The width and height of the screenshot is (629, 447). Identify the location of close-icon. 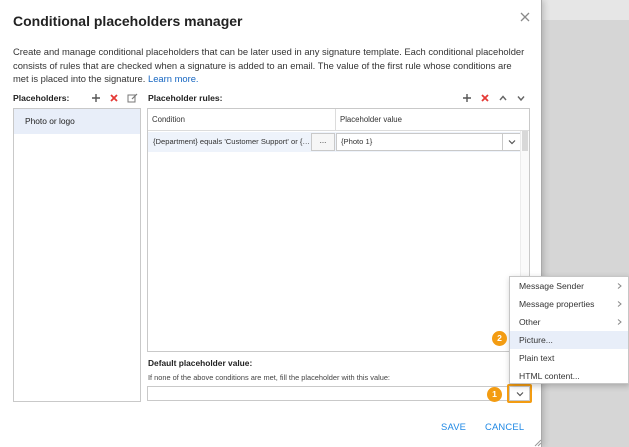
(525, 17).